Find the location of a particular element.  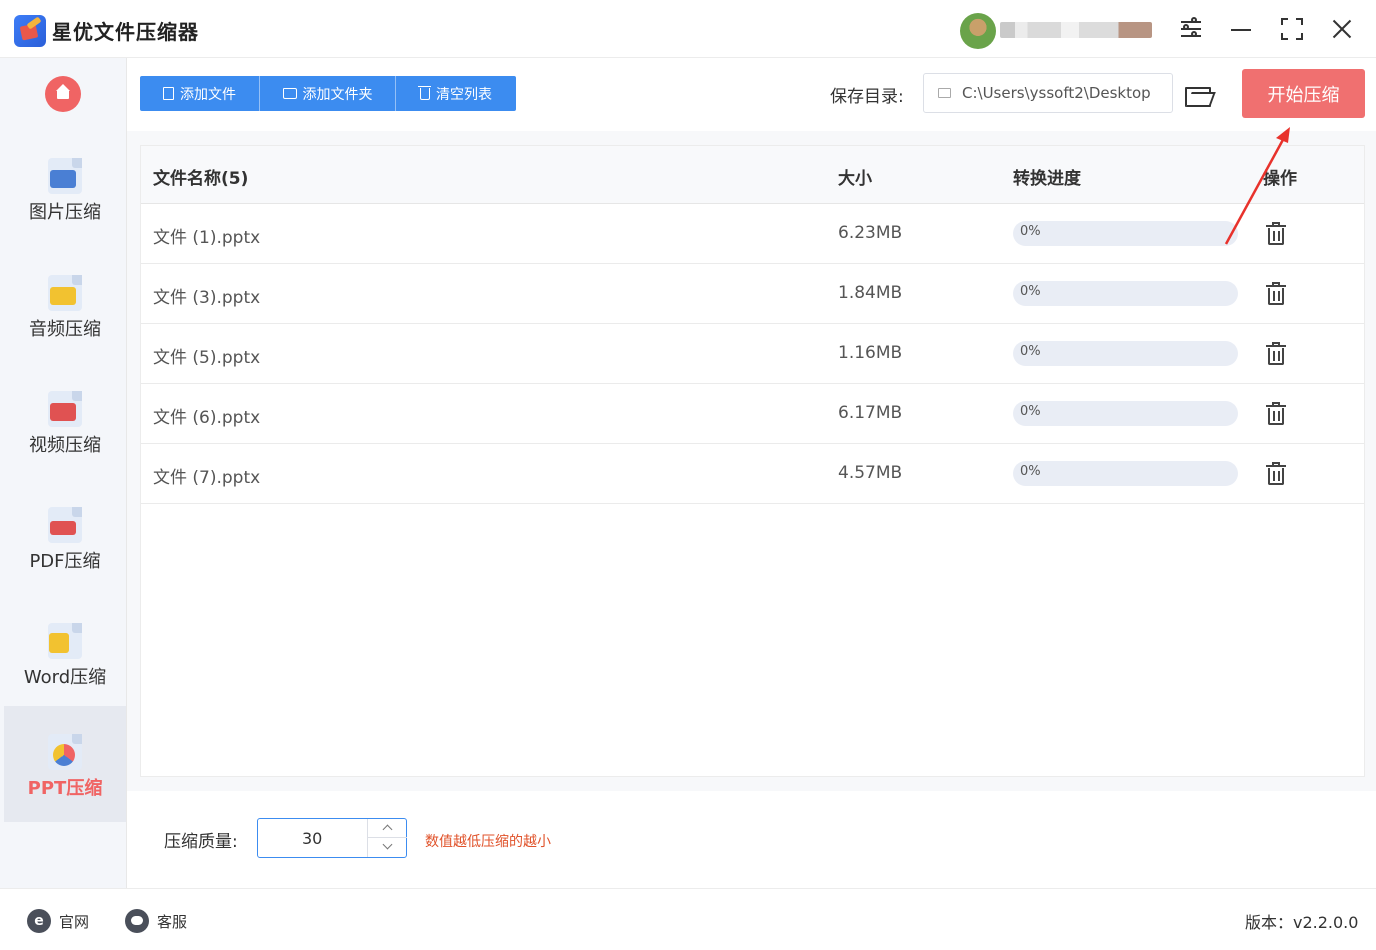

sidebar-item-image: 图片压缩 is located at coordinates (65, 188).